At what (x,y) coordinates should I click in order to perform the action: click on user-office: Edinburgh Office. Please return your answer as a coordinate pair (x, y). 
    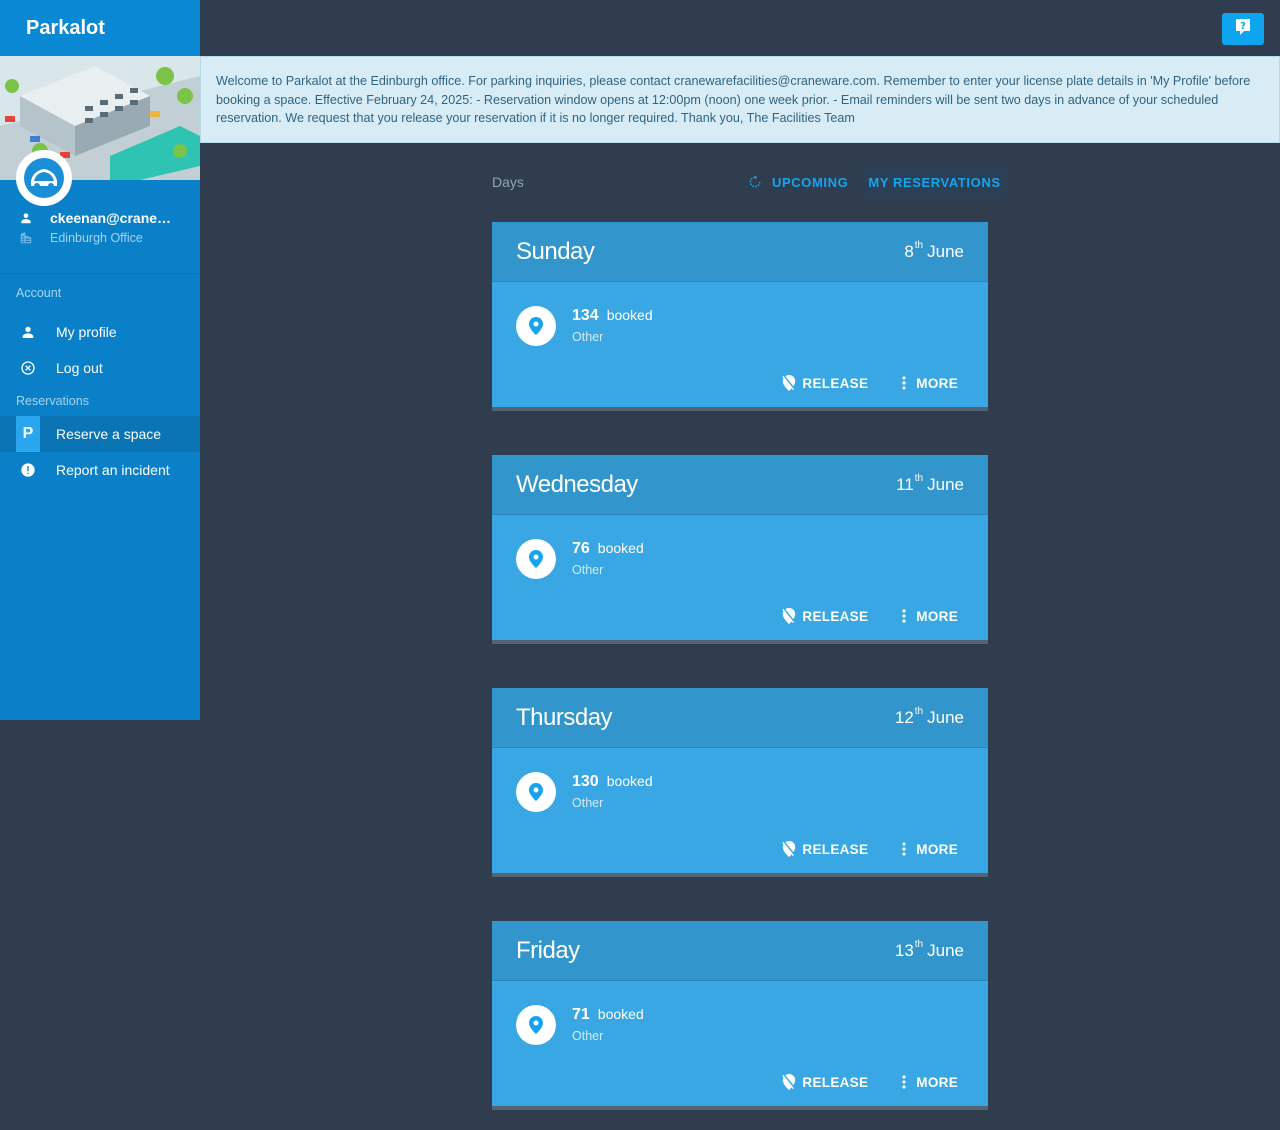
    Looking at the image, I should click on (96, 238).